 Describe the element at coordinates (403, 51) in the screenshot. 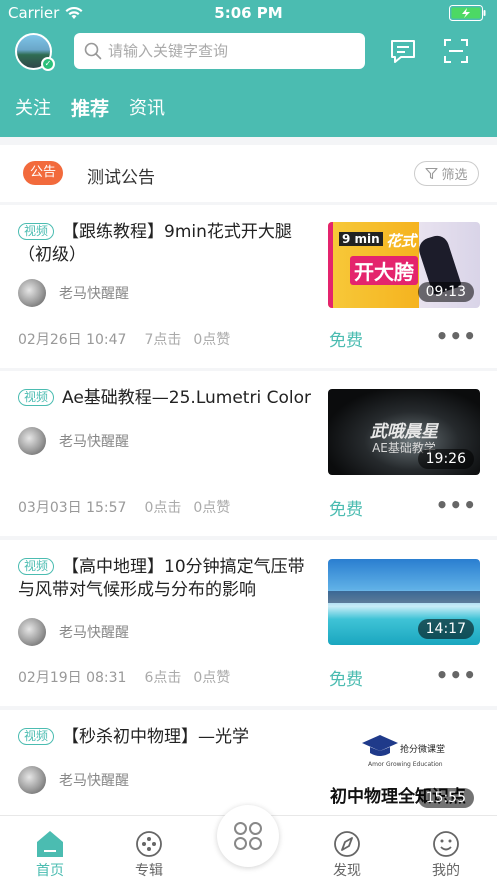

I see `message-icon` at that location.